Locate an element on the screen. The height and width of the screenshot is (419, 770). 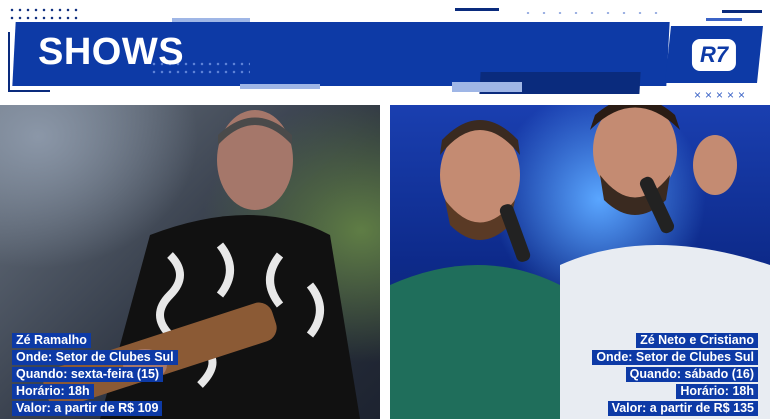
artist-name: Zé Neto e Cristiano is located at coordinates (697, 340).